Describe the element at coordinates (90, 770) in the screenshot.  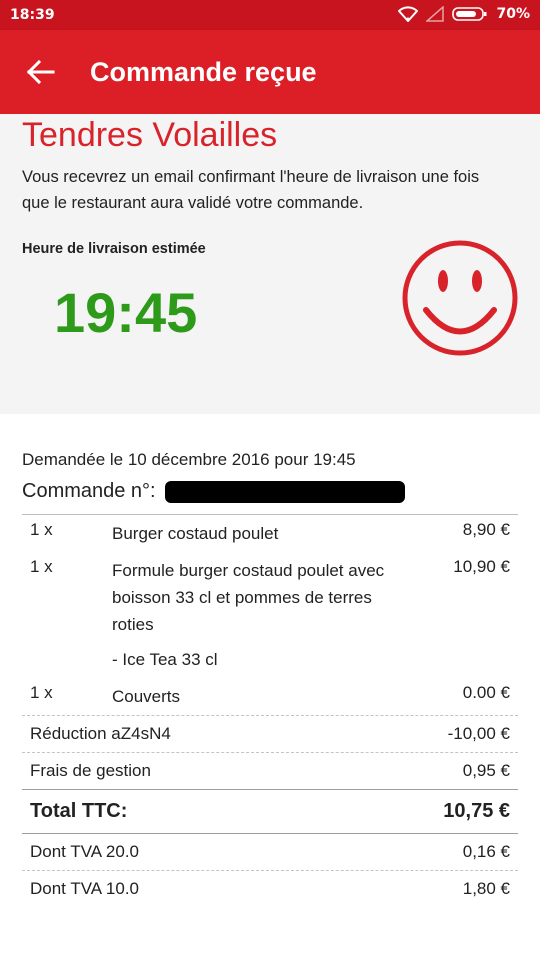
I see `fees-label: Frais de gestion` at that location.